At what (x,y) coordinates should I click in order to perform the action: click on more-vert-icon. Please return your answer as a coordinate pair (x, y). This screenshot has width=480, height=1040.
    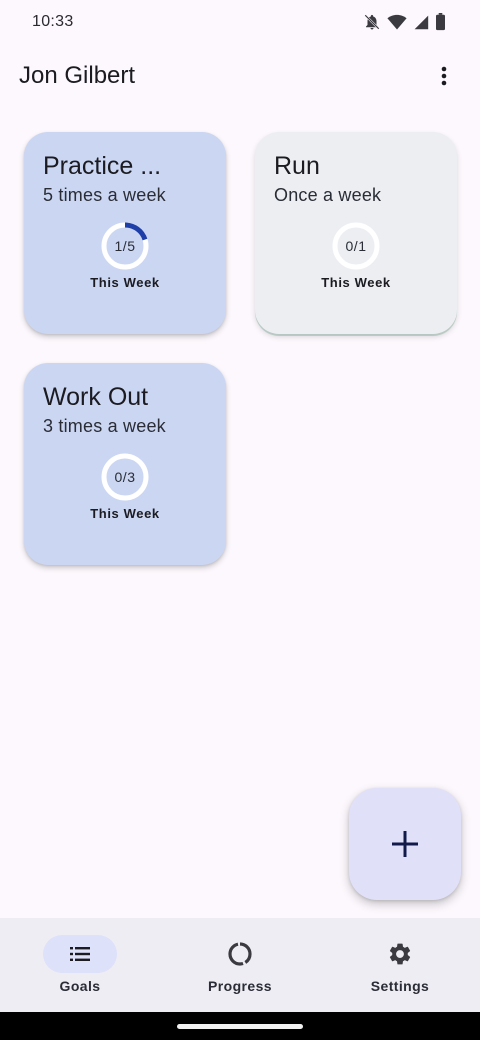
    Looking at the image, I should click on (444, 76).